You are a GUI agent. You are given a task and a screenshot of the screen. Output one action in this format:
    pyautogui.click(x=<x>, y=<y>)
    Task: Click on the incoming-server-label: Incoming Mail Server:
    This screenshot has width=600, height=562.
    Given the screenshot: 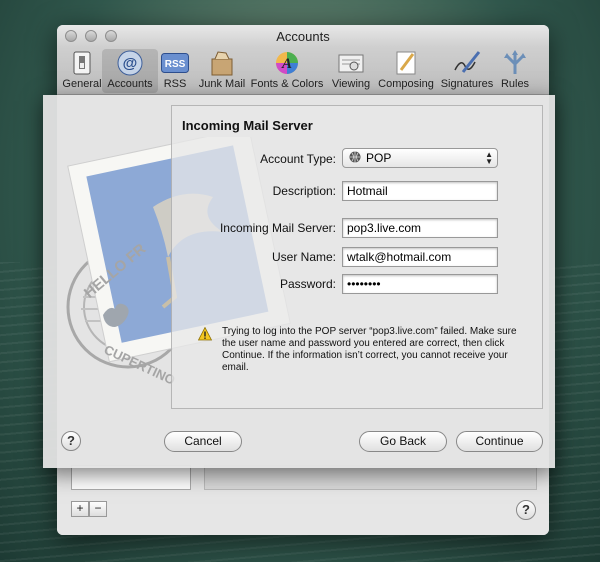 What is the action you would take?
    pyautogui.click(x=277, y=228)
    